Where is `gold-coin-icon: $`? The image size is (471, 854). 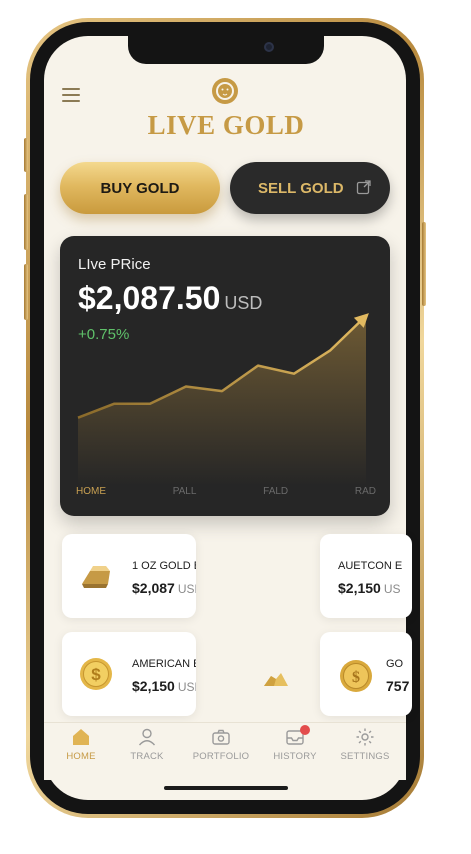 gold-coin-icon: $ is located at coordinates (356, 676).